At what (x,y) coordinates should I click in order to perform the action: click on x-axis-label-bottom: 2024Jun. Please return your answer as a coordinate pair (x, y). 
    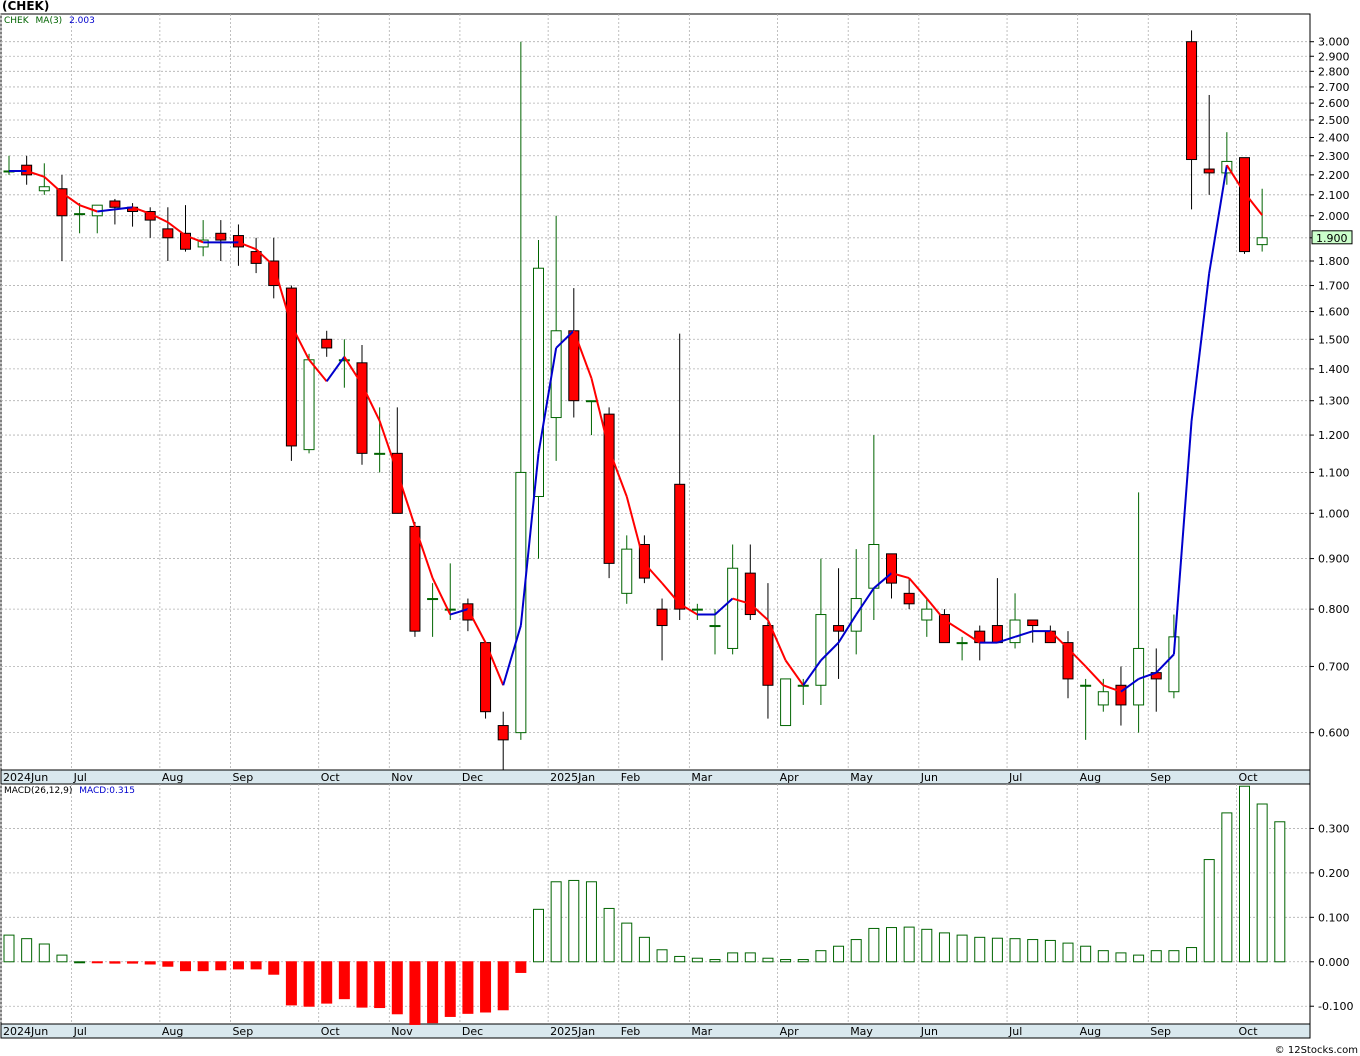
    Looking at the image, I should click on (25, 1031).